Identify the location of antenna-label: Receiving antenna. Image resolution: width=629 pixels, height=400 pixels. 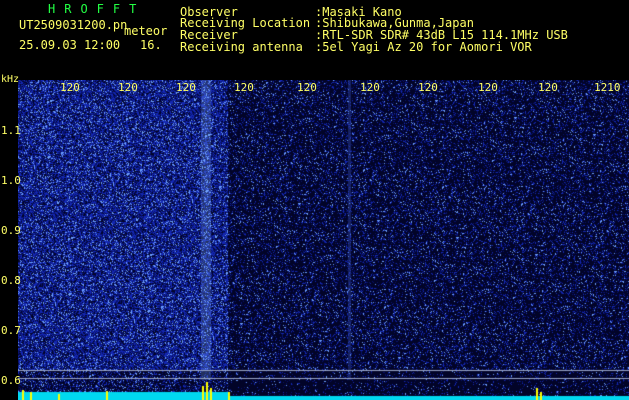
(241, 47).